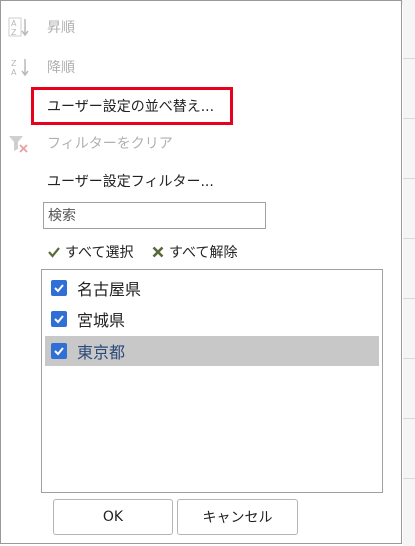 The image size is (415, 546). What do you see at coordinates (20, 68) in the screenshot?
I see `sort-descending-icon: Z A` at bounding box center [20, 68].